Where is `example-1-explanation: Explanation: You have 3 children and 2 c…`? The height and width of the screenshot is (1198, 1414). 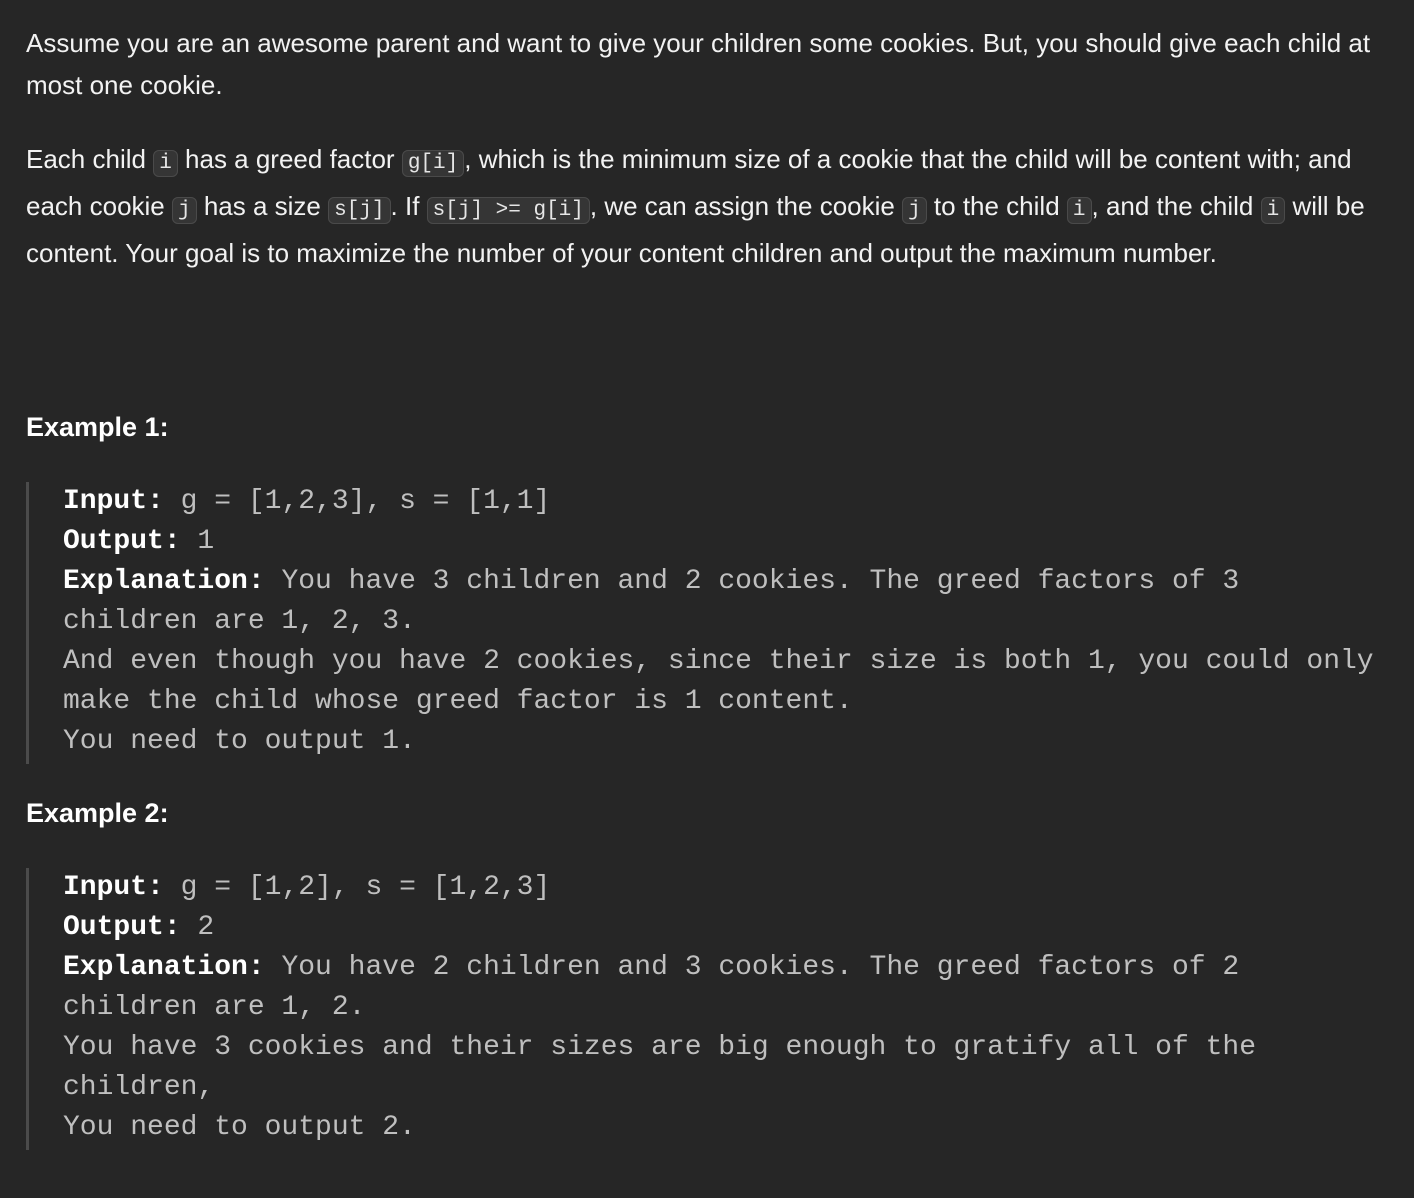
example-1-explanation: Explanation: You have 3 children and 2 c… is located at coordinates (725, 602).